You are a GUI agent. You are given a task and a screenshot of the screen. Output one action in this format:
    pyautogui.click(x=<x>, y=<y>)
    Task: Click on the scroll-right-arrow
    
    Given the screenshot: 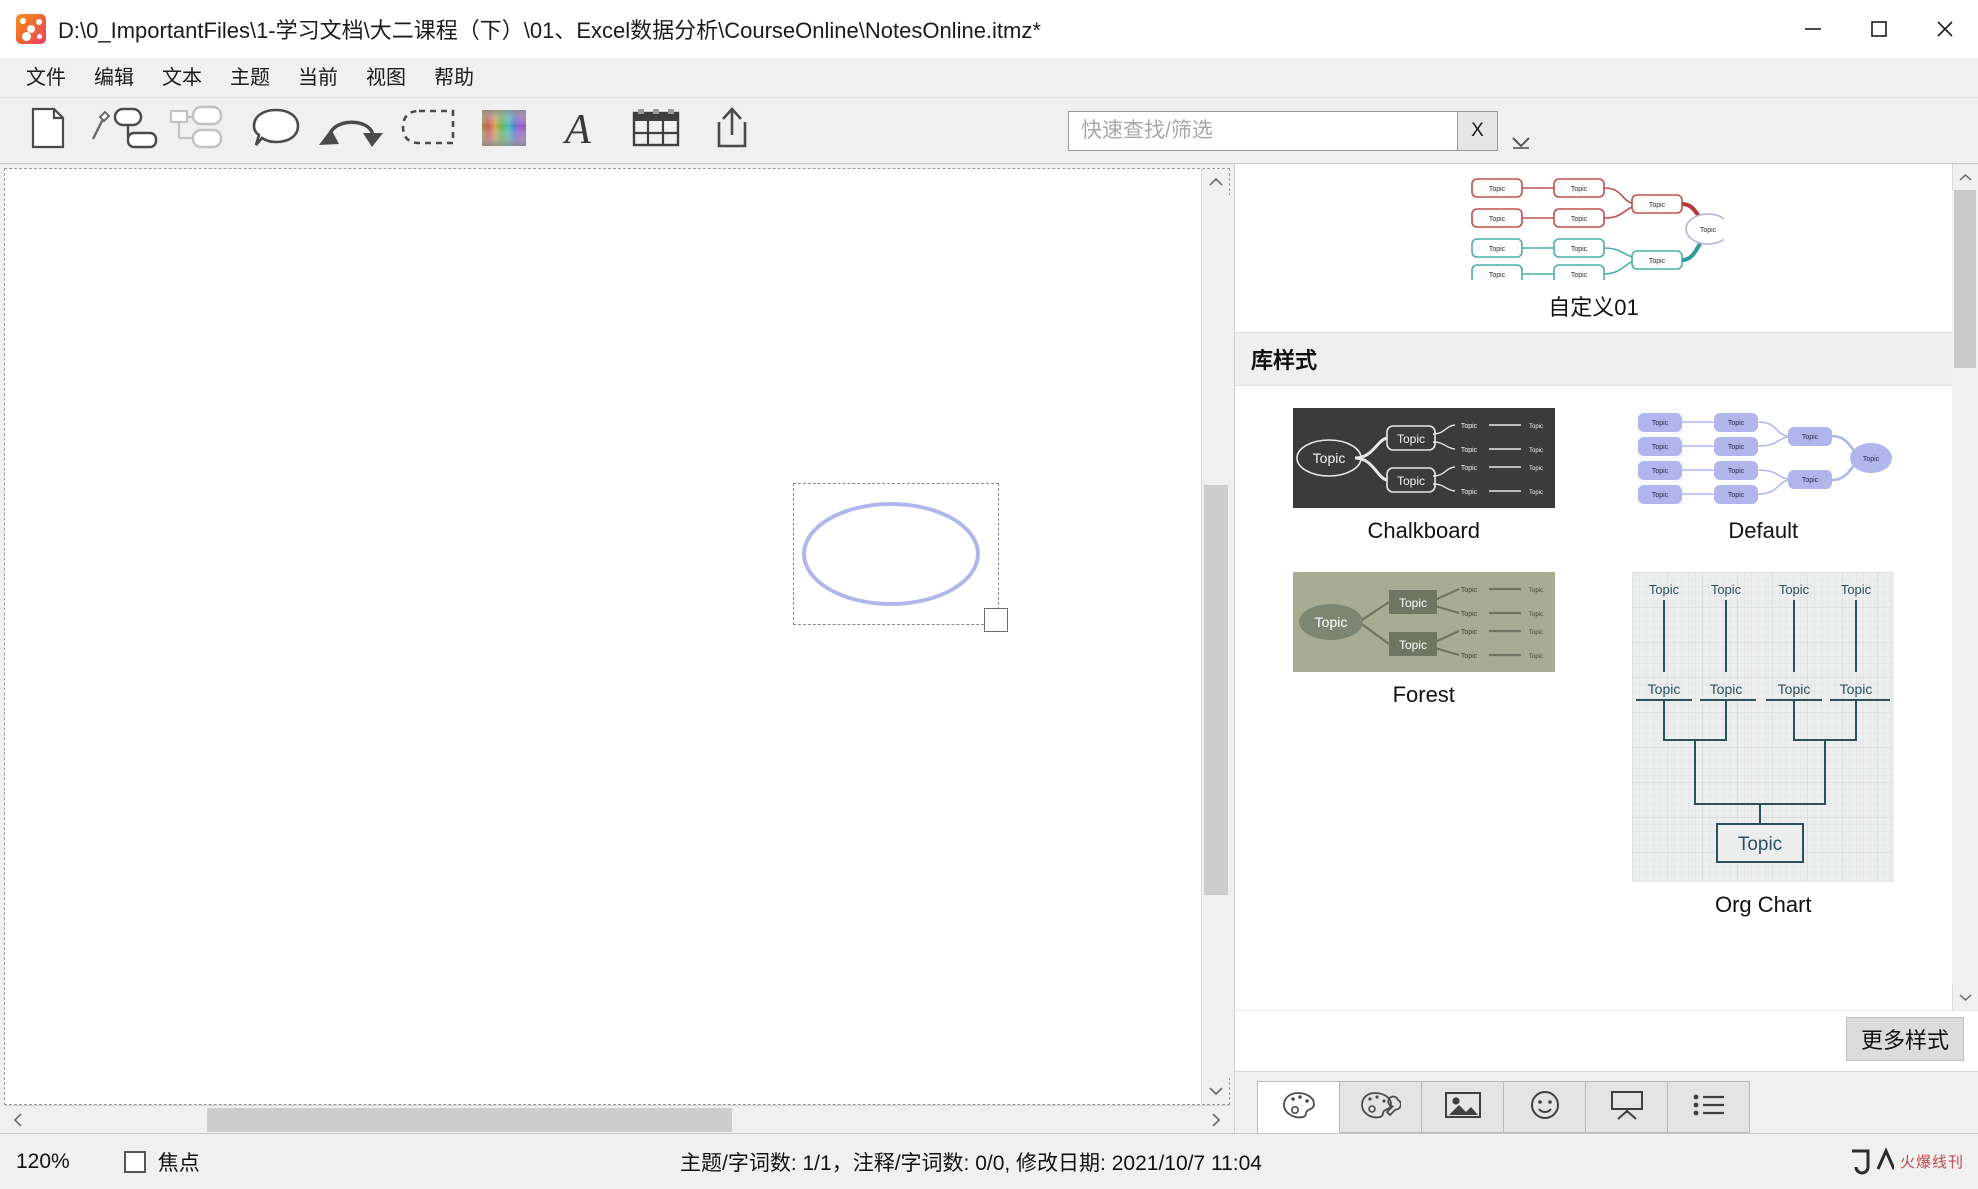 What is the action you would take?
    pyautogui.click(x=1216, y=1120)
    